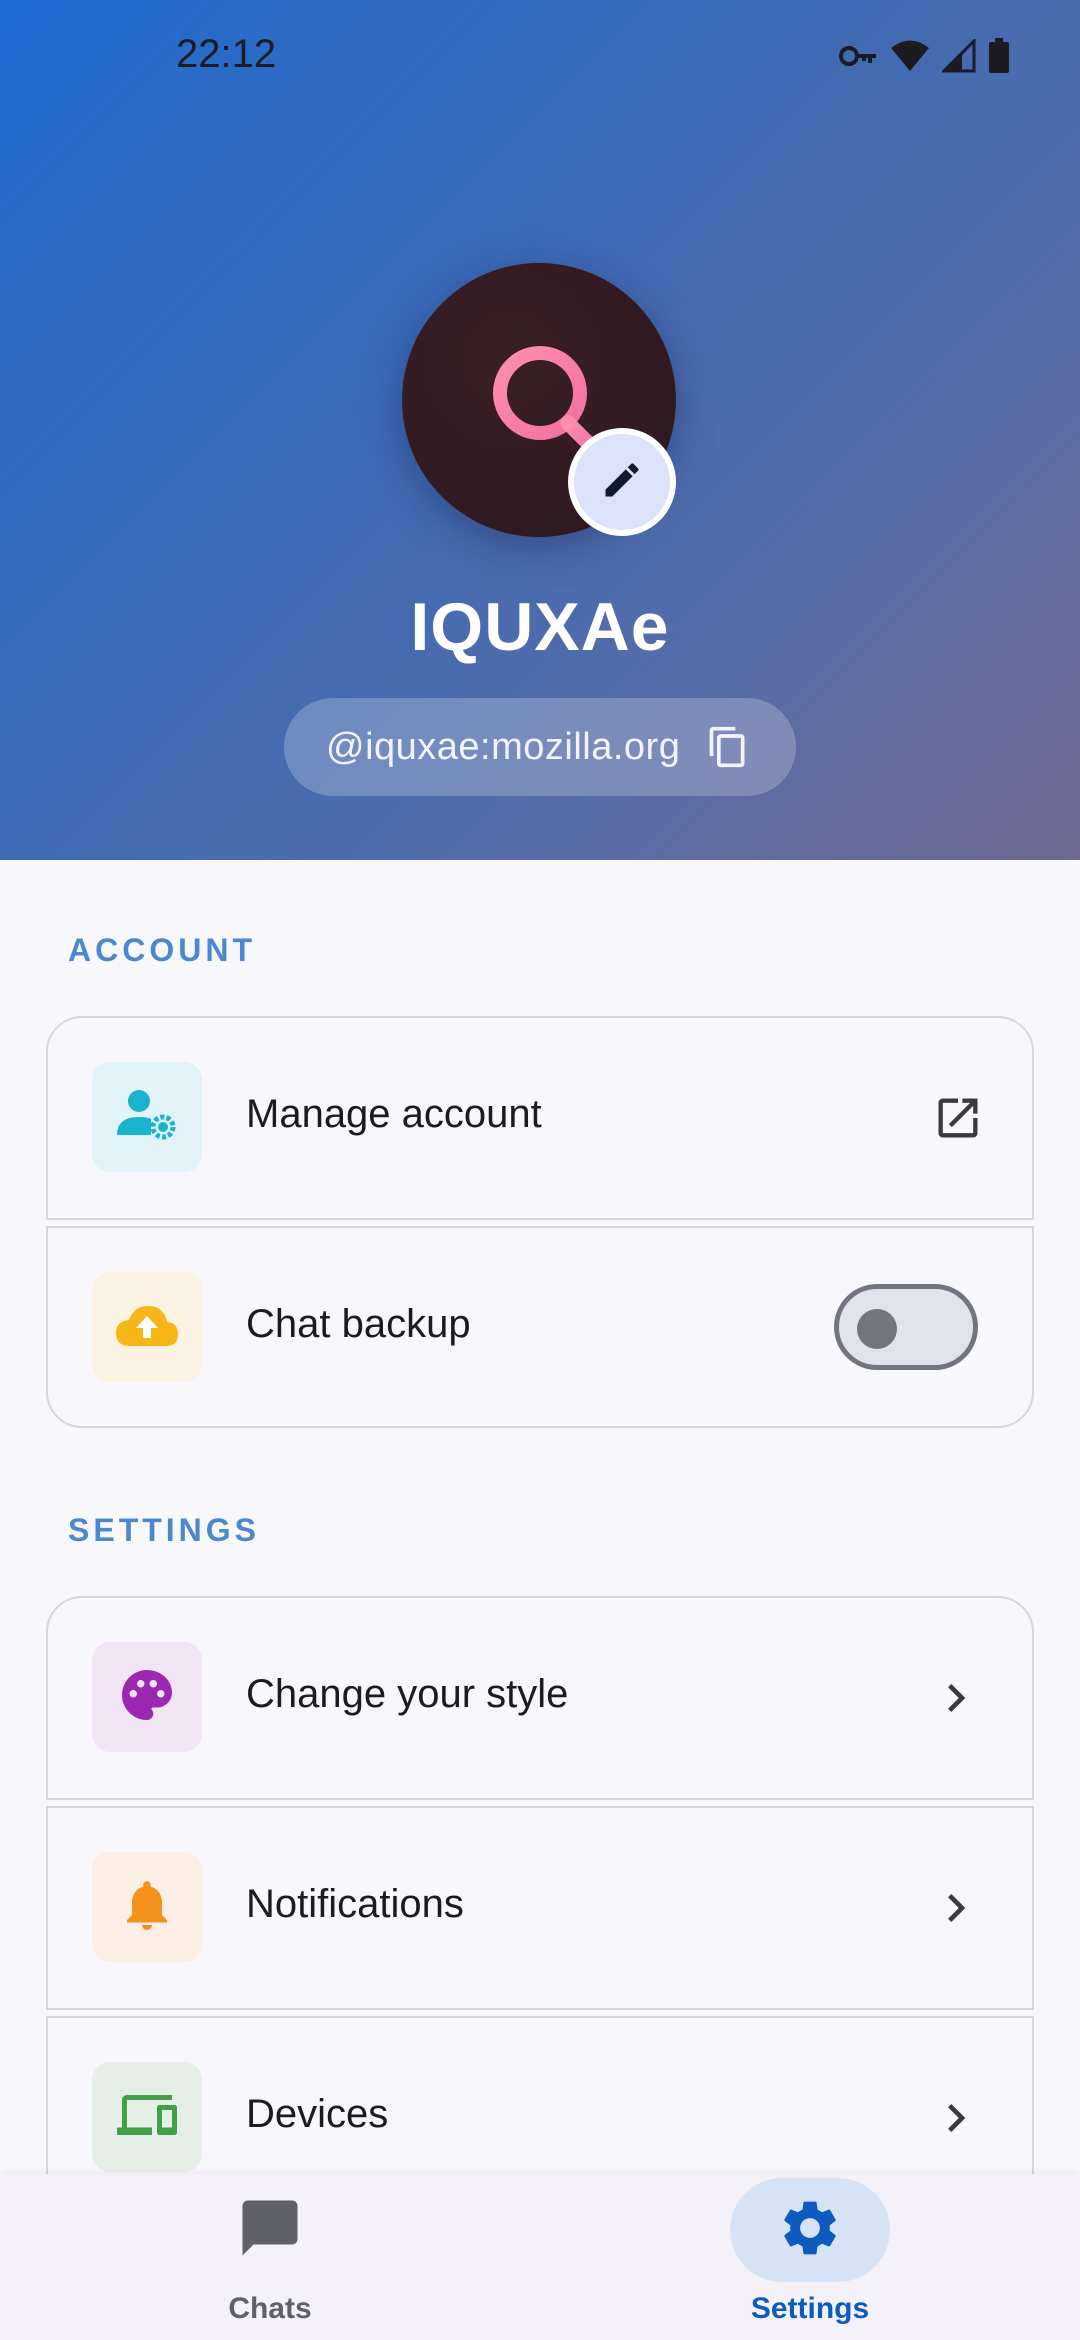 The width and height of the screenshot is (1080, 2340). What do you see at coordinates (810, 2308) in the screenshot?
I see `nav-settings-label: Settings` at bounding box center [810, 2308].